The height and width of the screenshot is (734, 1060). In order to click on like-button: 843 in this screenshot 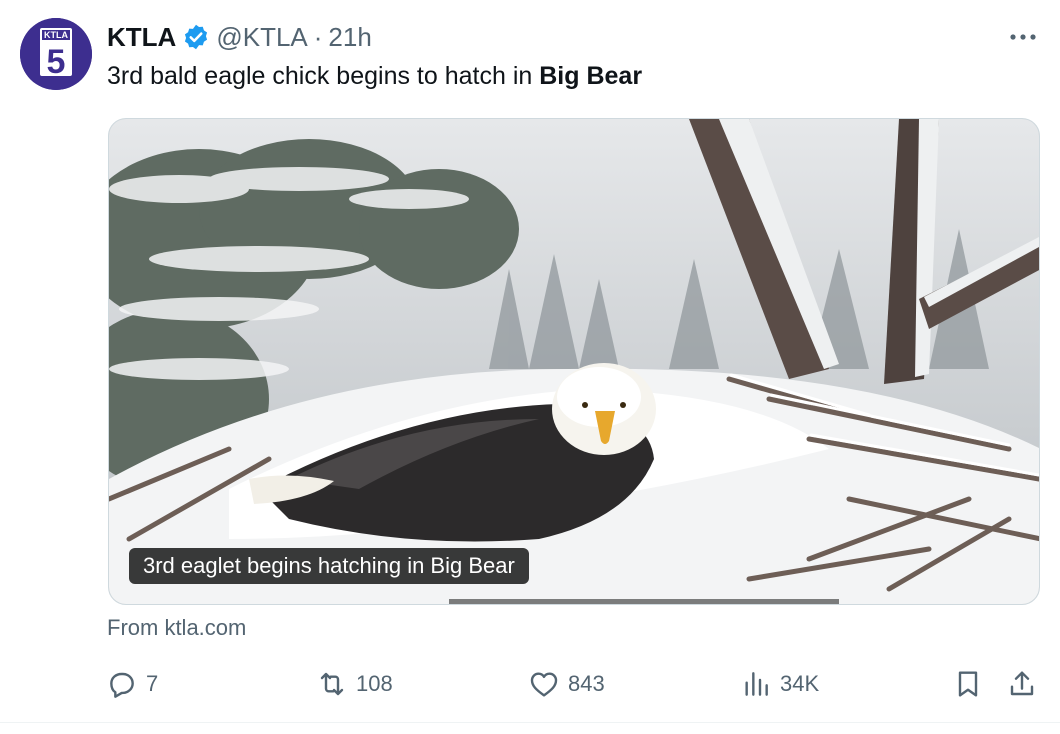, I will do `click(566, 684)`.